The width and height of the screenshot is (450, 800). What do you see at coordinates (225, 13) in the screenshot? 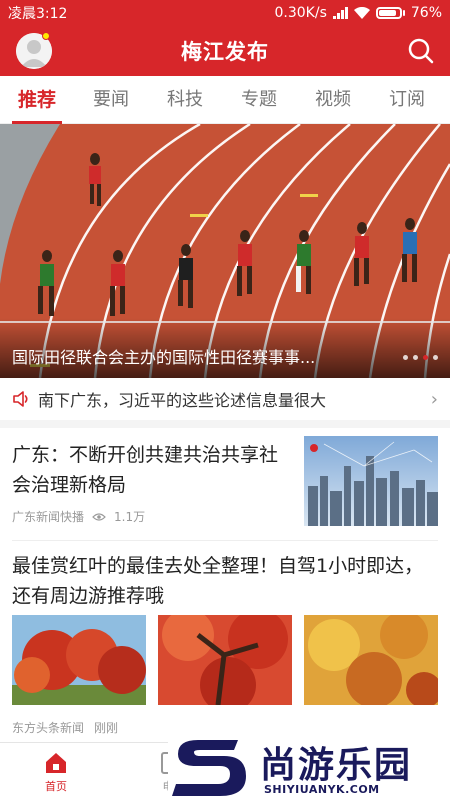
I see `status-bar: 凌晨3:12 0.30K/s 76%` at bounding box center [225, 13].